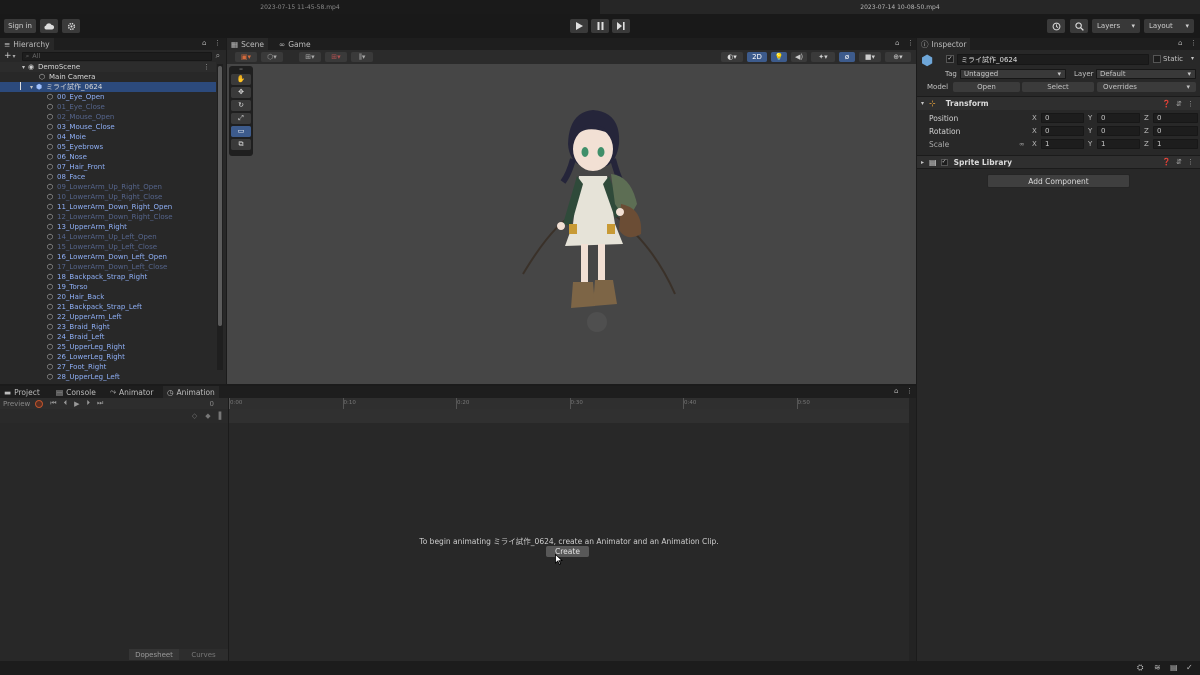  I want to click on status-check-icon: ✓, so click(1189, 667).